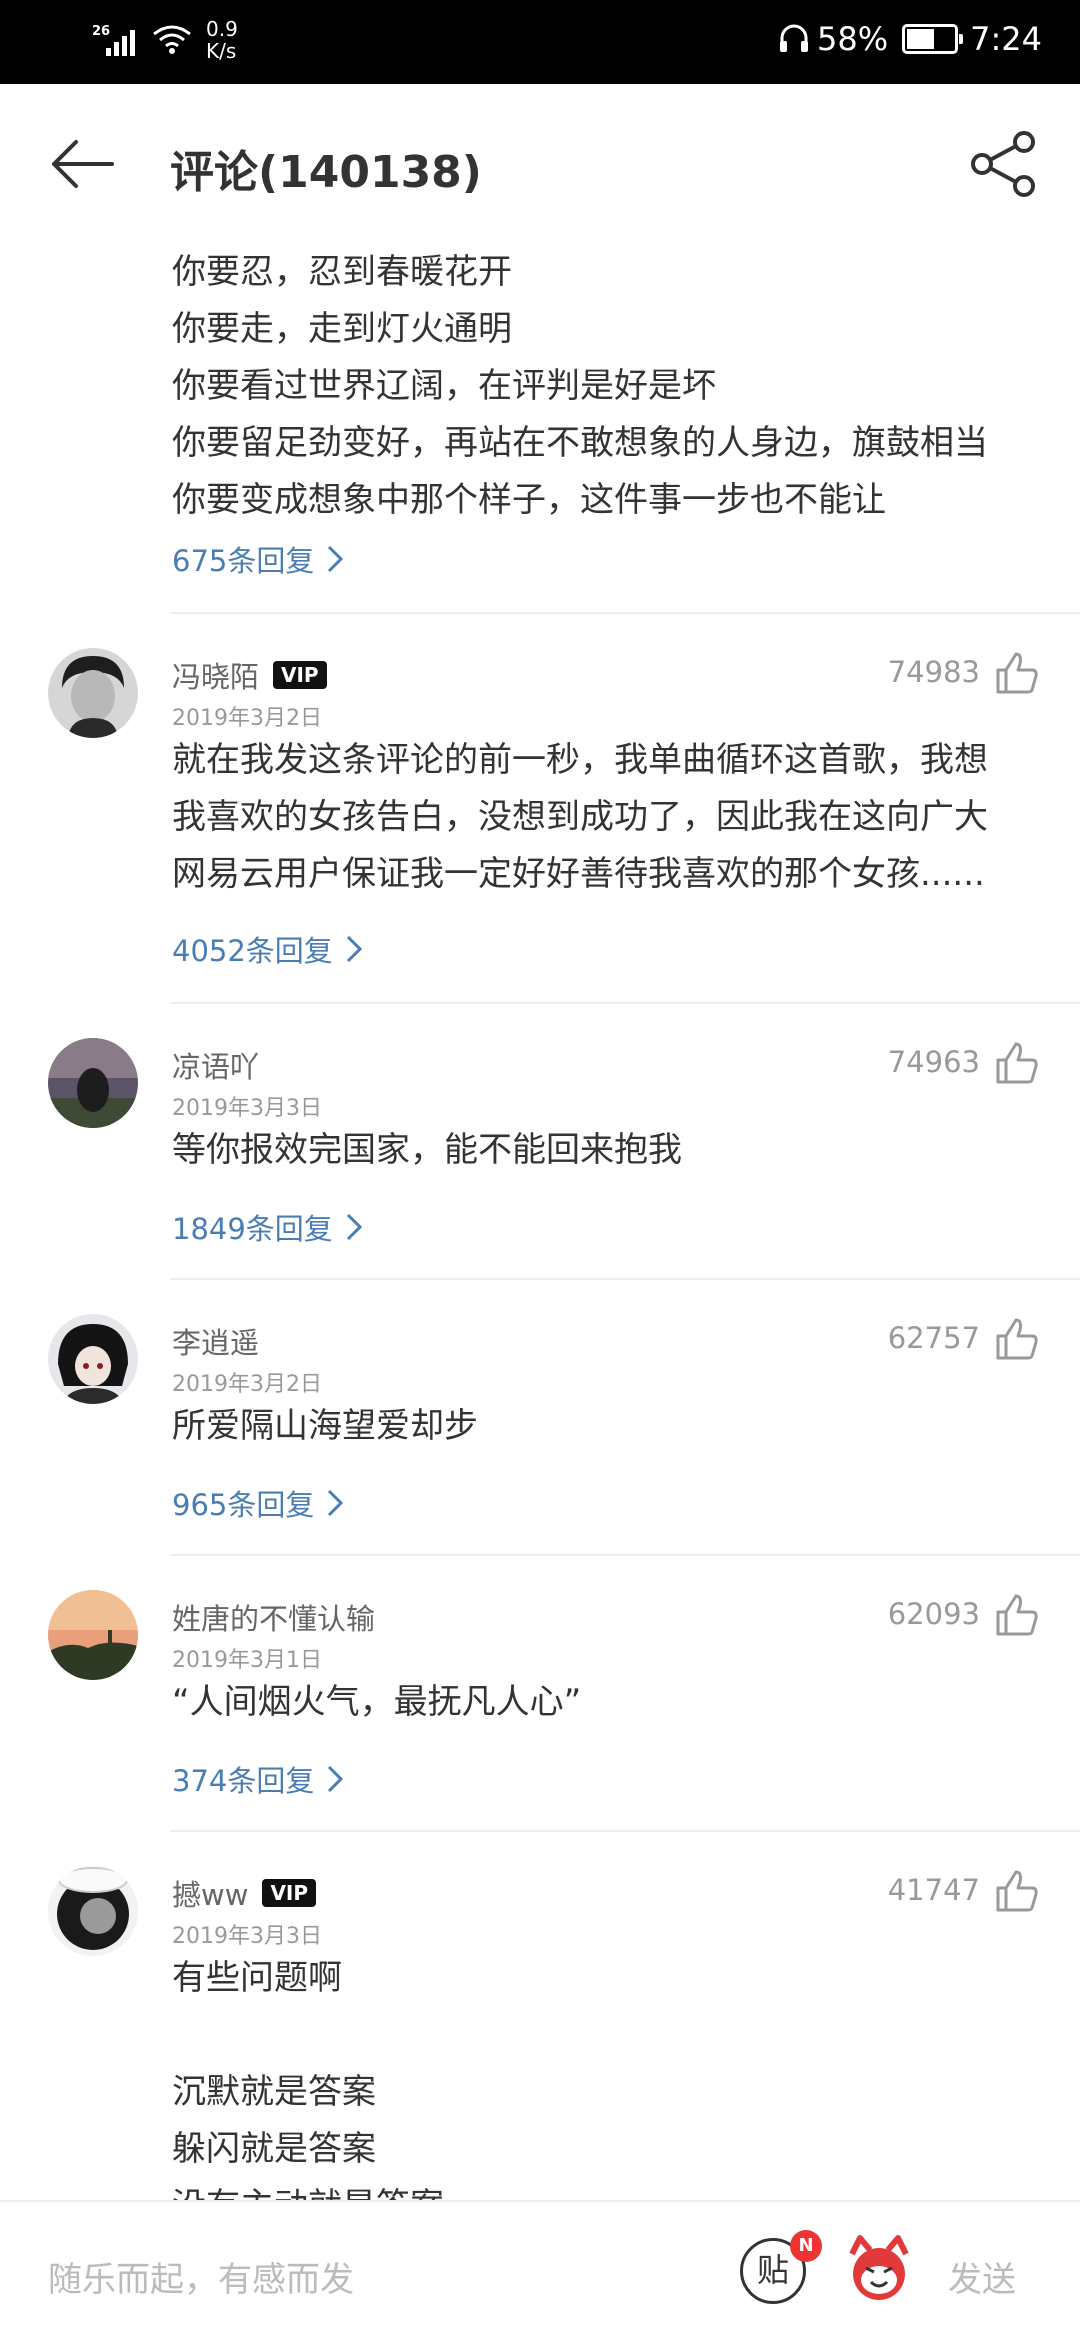 The width and height of the screenshot is (1080, 2340). What do you see at coordinates (215, 675) in the screenshot?
I see `username: 冯晓陌` at bounding box center [215, 675].